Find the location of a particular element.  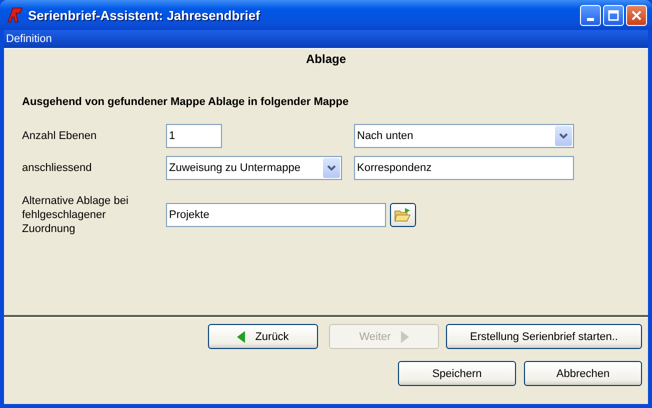

window-title: Serienbrief-Assistent: Jahresendbrief is located at coordinates (144, 15).